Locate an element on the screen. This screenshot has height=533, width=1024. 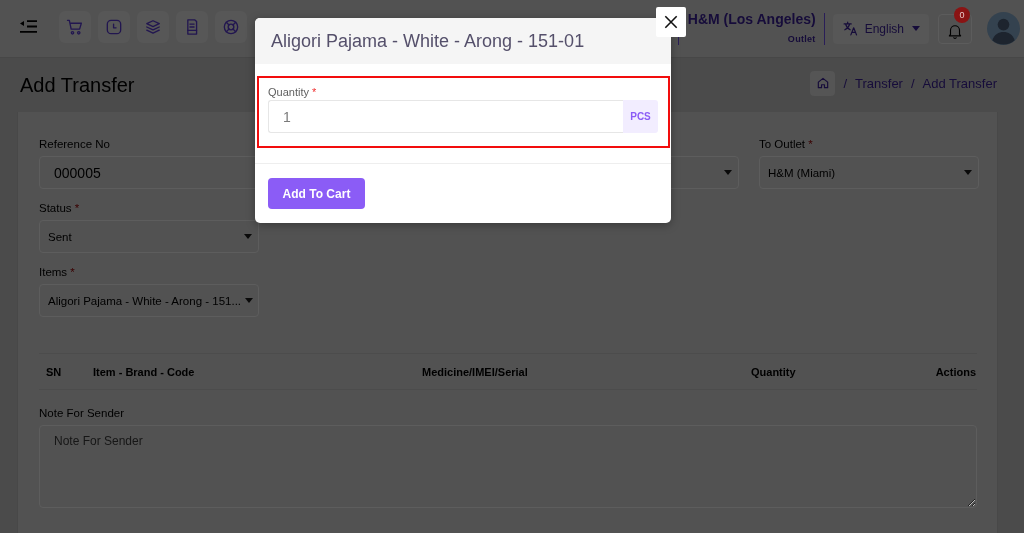
column-header: SN is located at coordinates (54, 371).